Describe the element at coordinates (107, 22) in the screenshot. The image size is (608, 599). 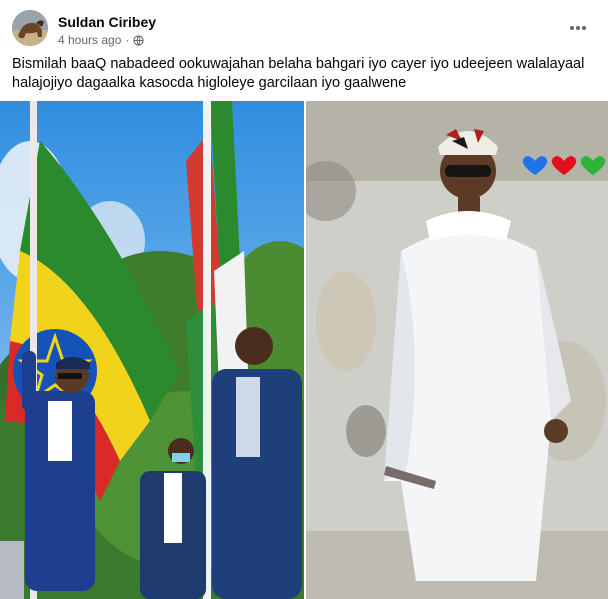
I see `author-name: Suldan Ciribey` at that location.